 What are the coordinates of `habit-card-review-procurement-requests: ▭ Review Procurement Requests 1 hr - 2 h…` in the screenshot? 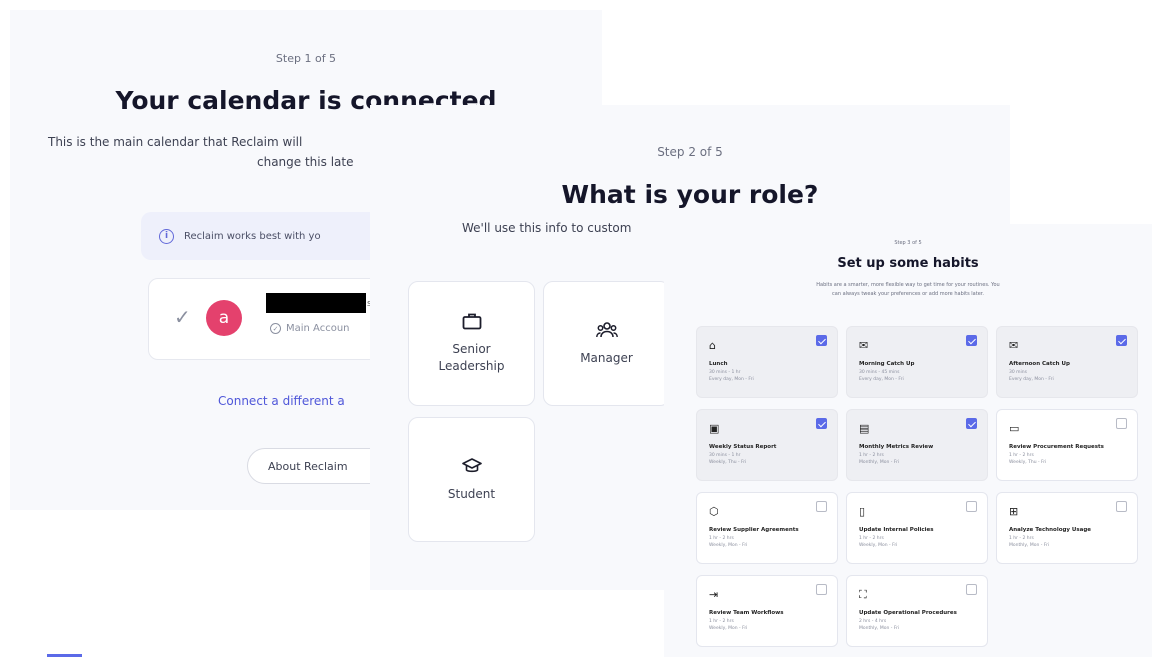 It's located at (1067, 445).